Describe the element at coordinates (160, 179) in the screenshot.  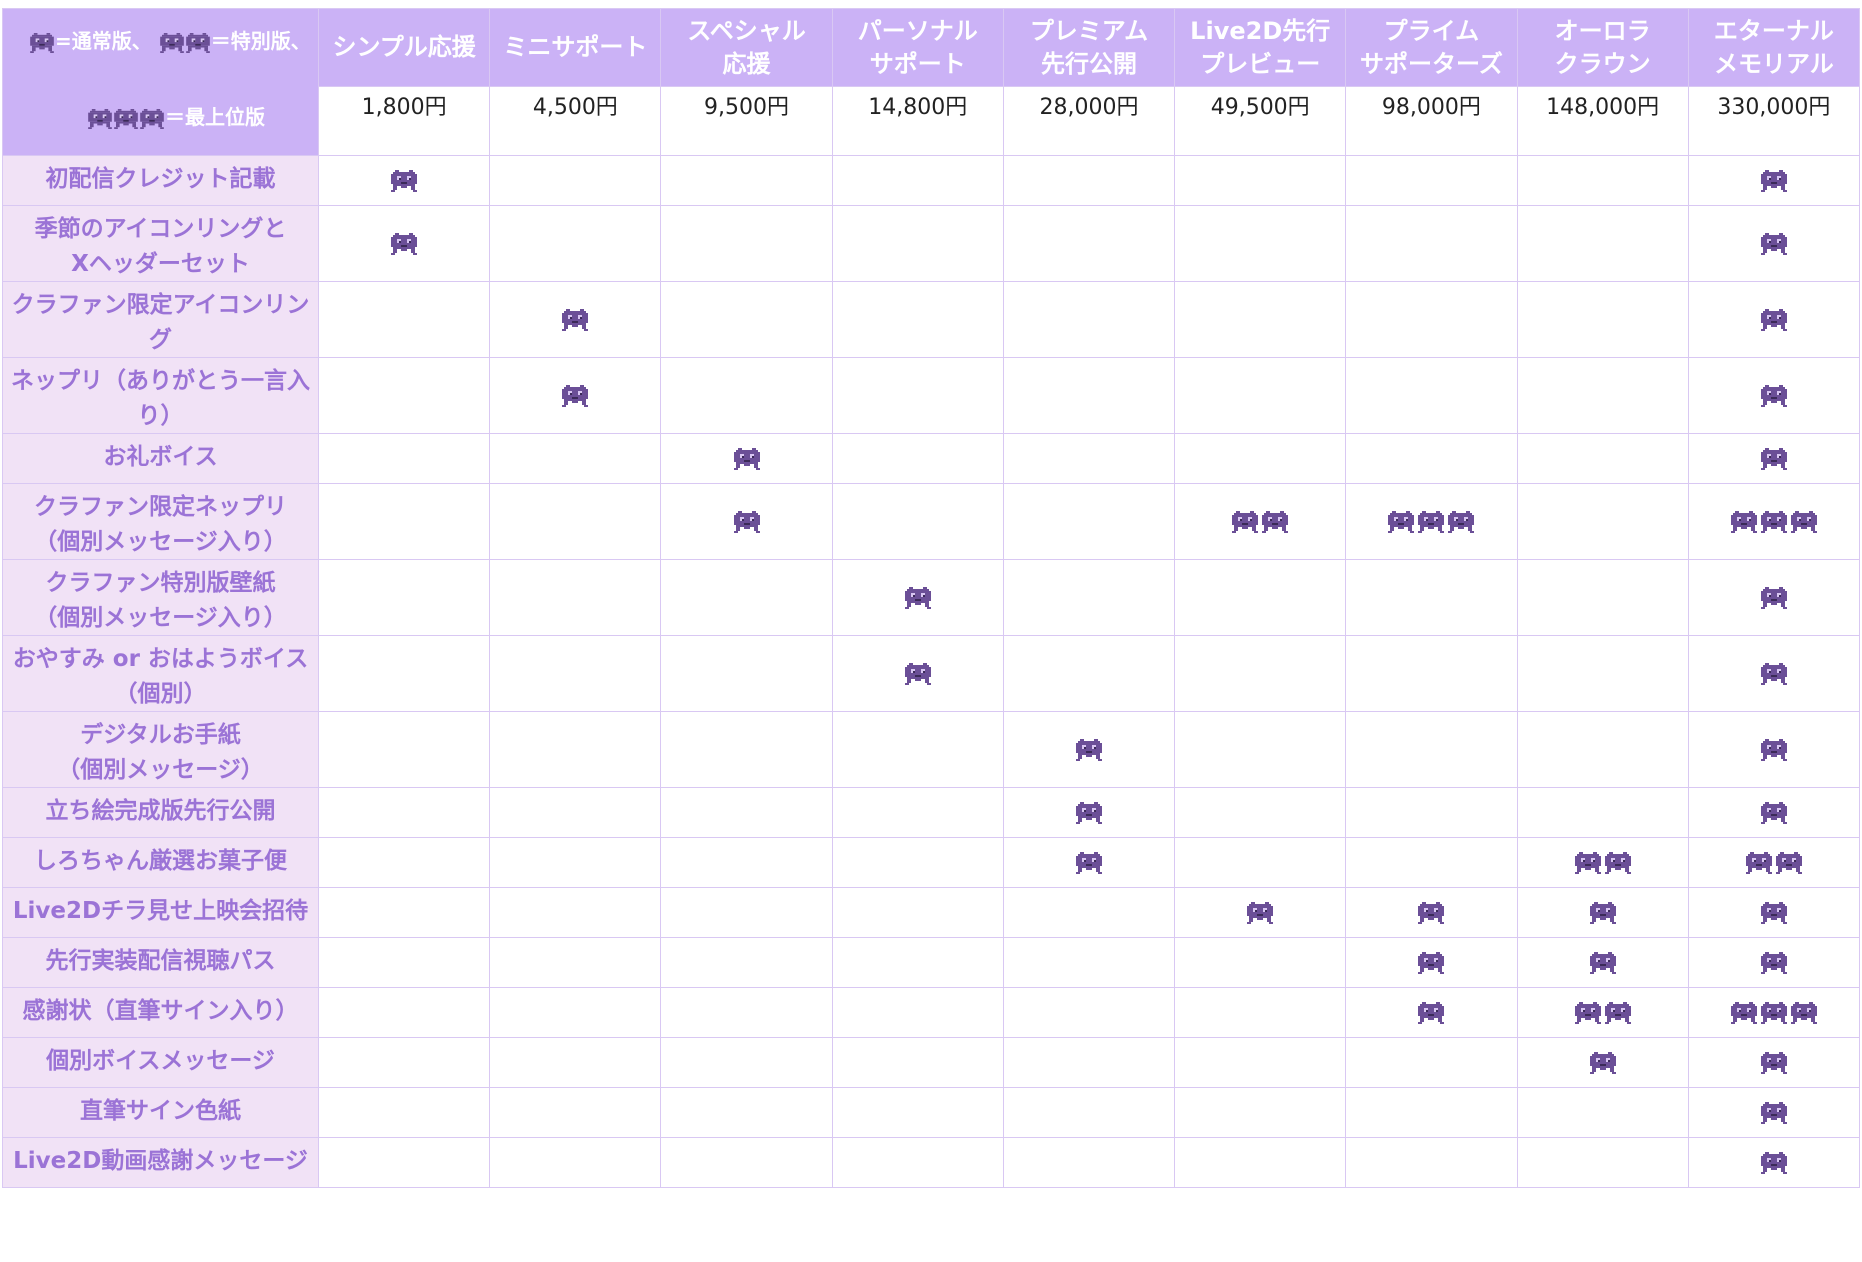
I see `reward-item-label-line: 初配信クレジット記載` at that location.